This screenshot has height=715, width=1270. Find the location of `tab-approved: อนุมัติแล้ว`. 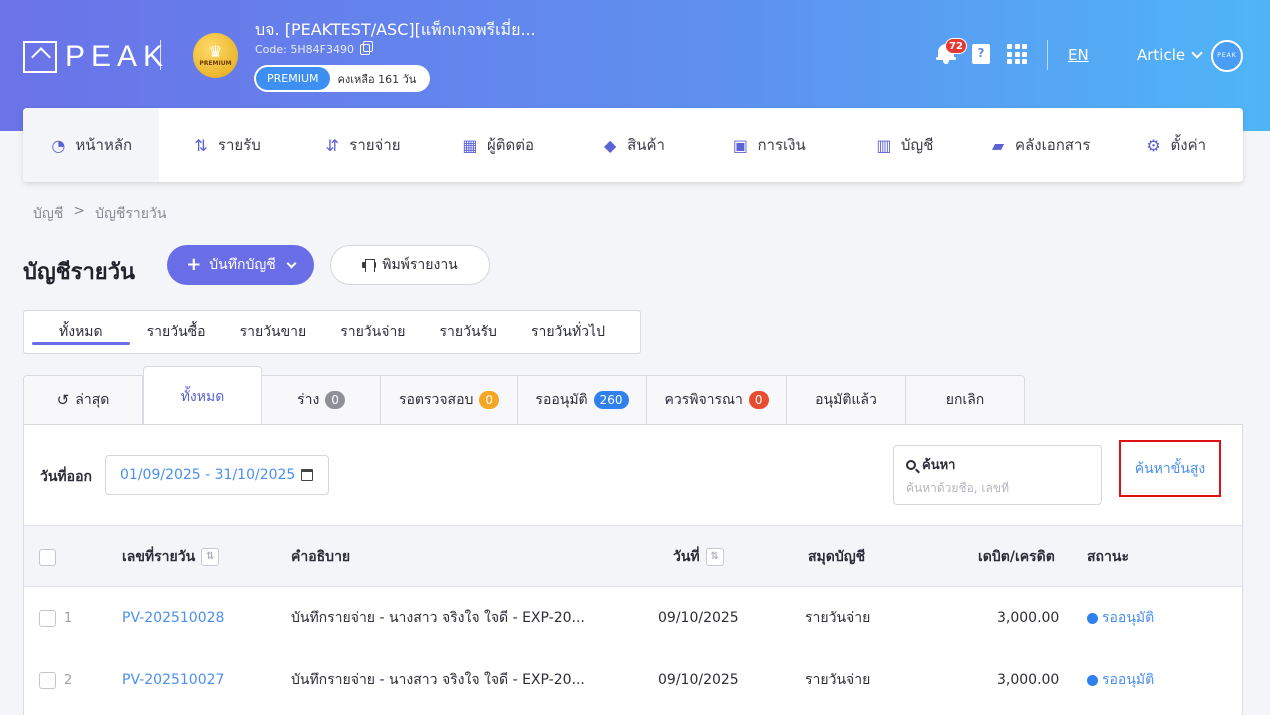

tab-approved: อนุมัติแล้ว is located at coordinates (846, 400).